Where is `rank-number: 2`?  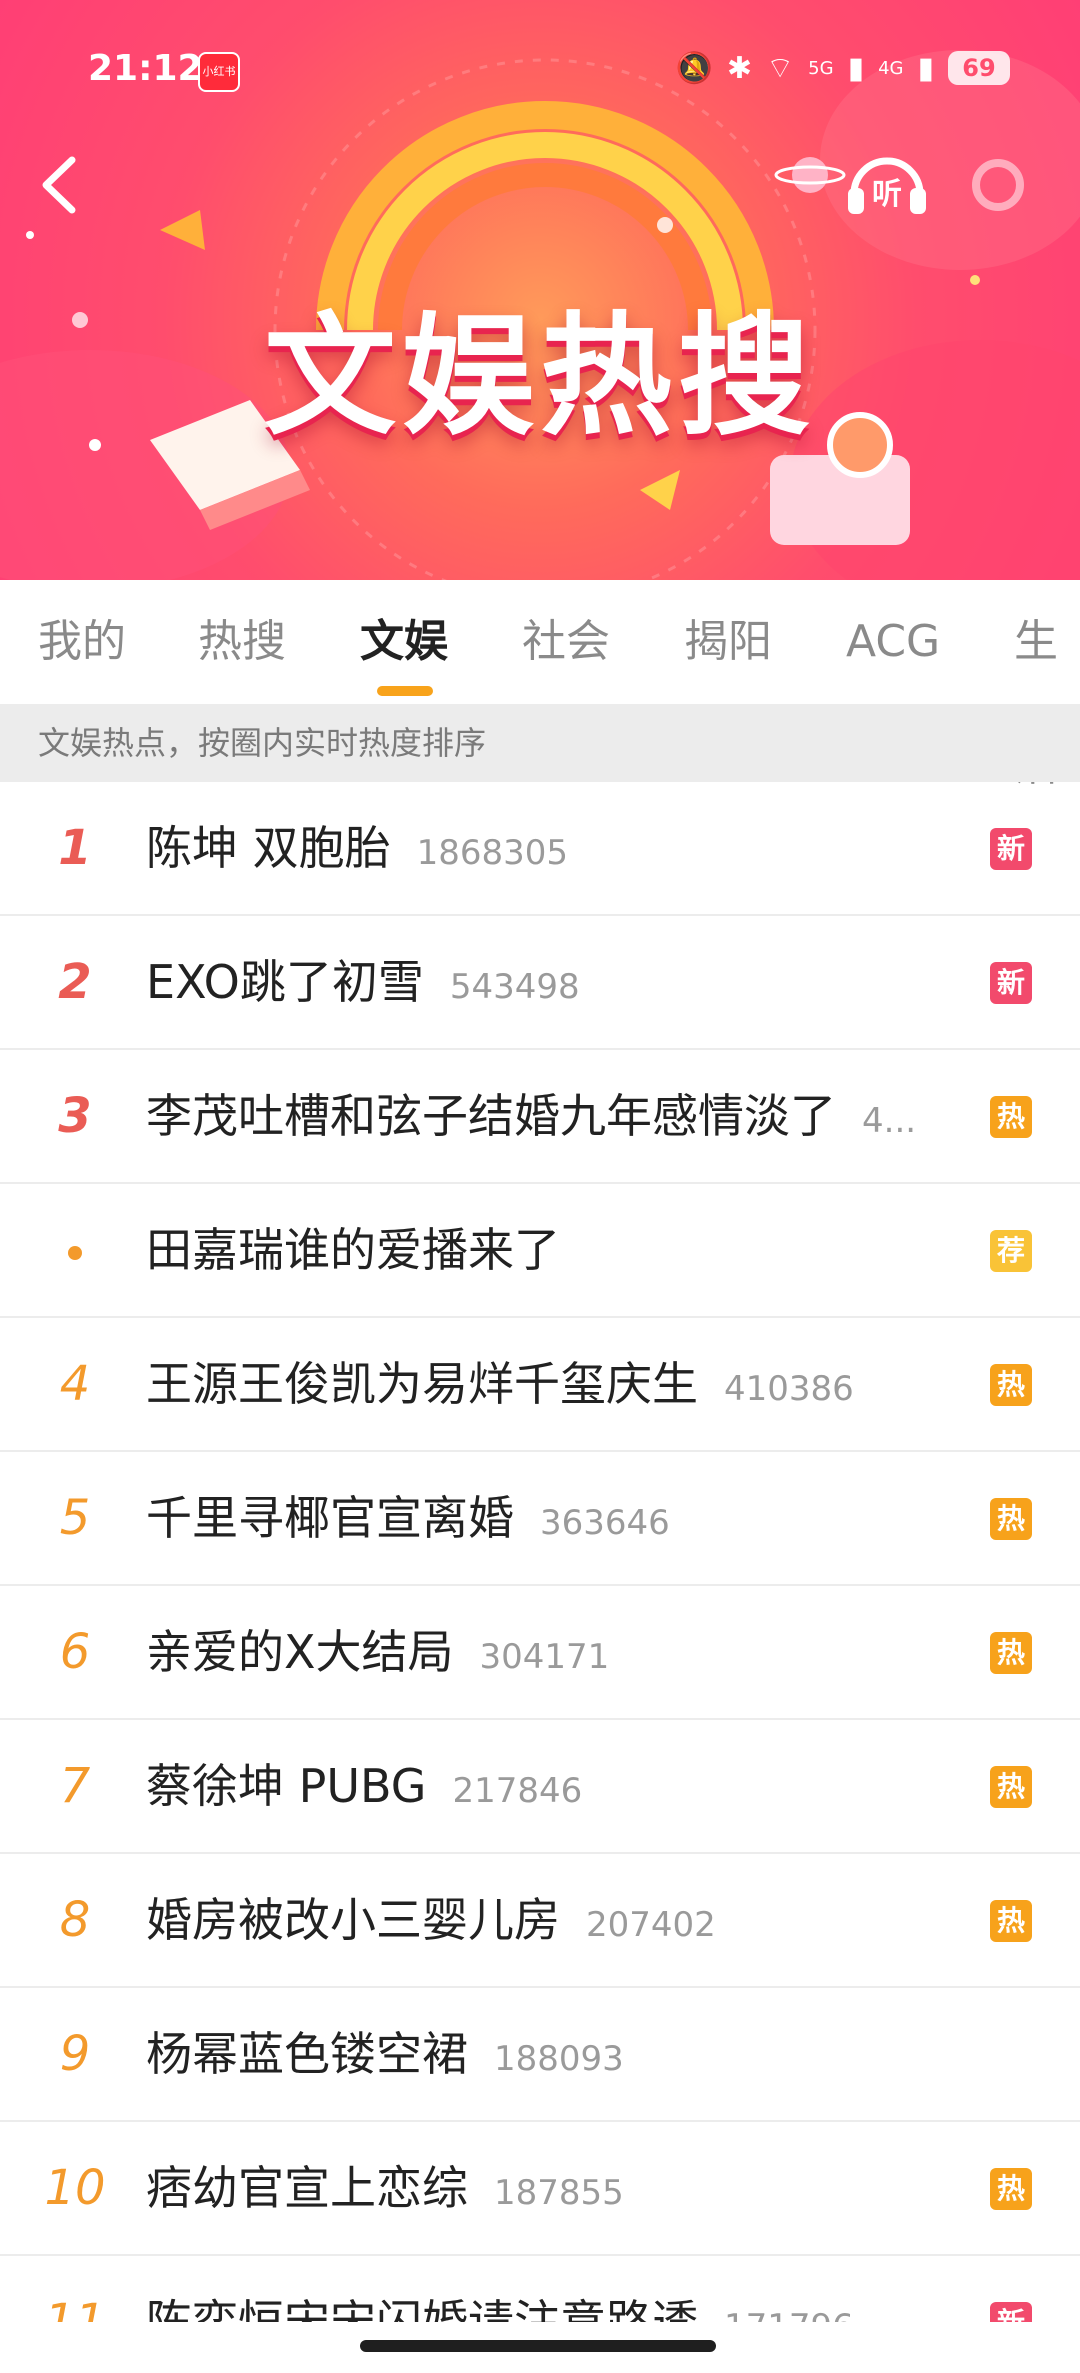 rank-number: 2 is located at coordinates (75, 982).